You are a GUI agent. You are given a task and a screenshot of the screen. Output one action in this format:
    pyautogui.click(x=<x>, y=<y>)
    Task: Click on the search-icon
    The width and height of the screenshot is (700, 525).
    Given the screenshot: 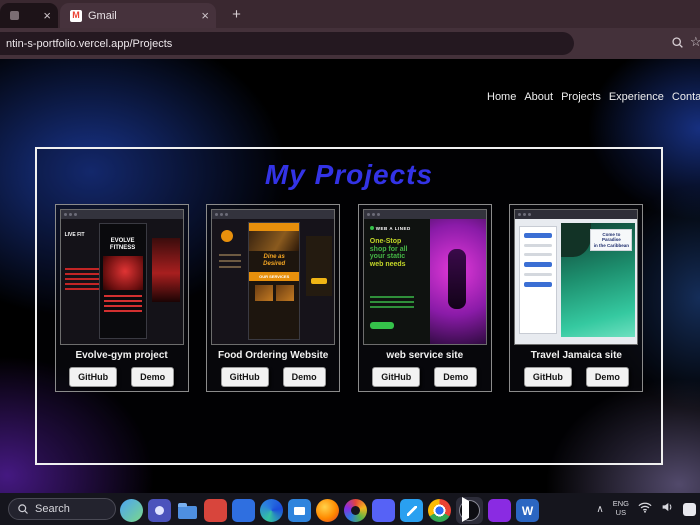 What is the action you would take?
    pyautogui.click(x=23, y=509)
    